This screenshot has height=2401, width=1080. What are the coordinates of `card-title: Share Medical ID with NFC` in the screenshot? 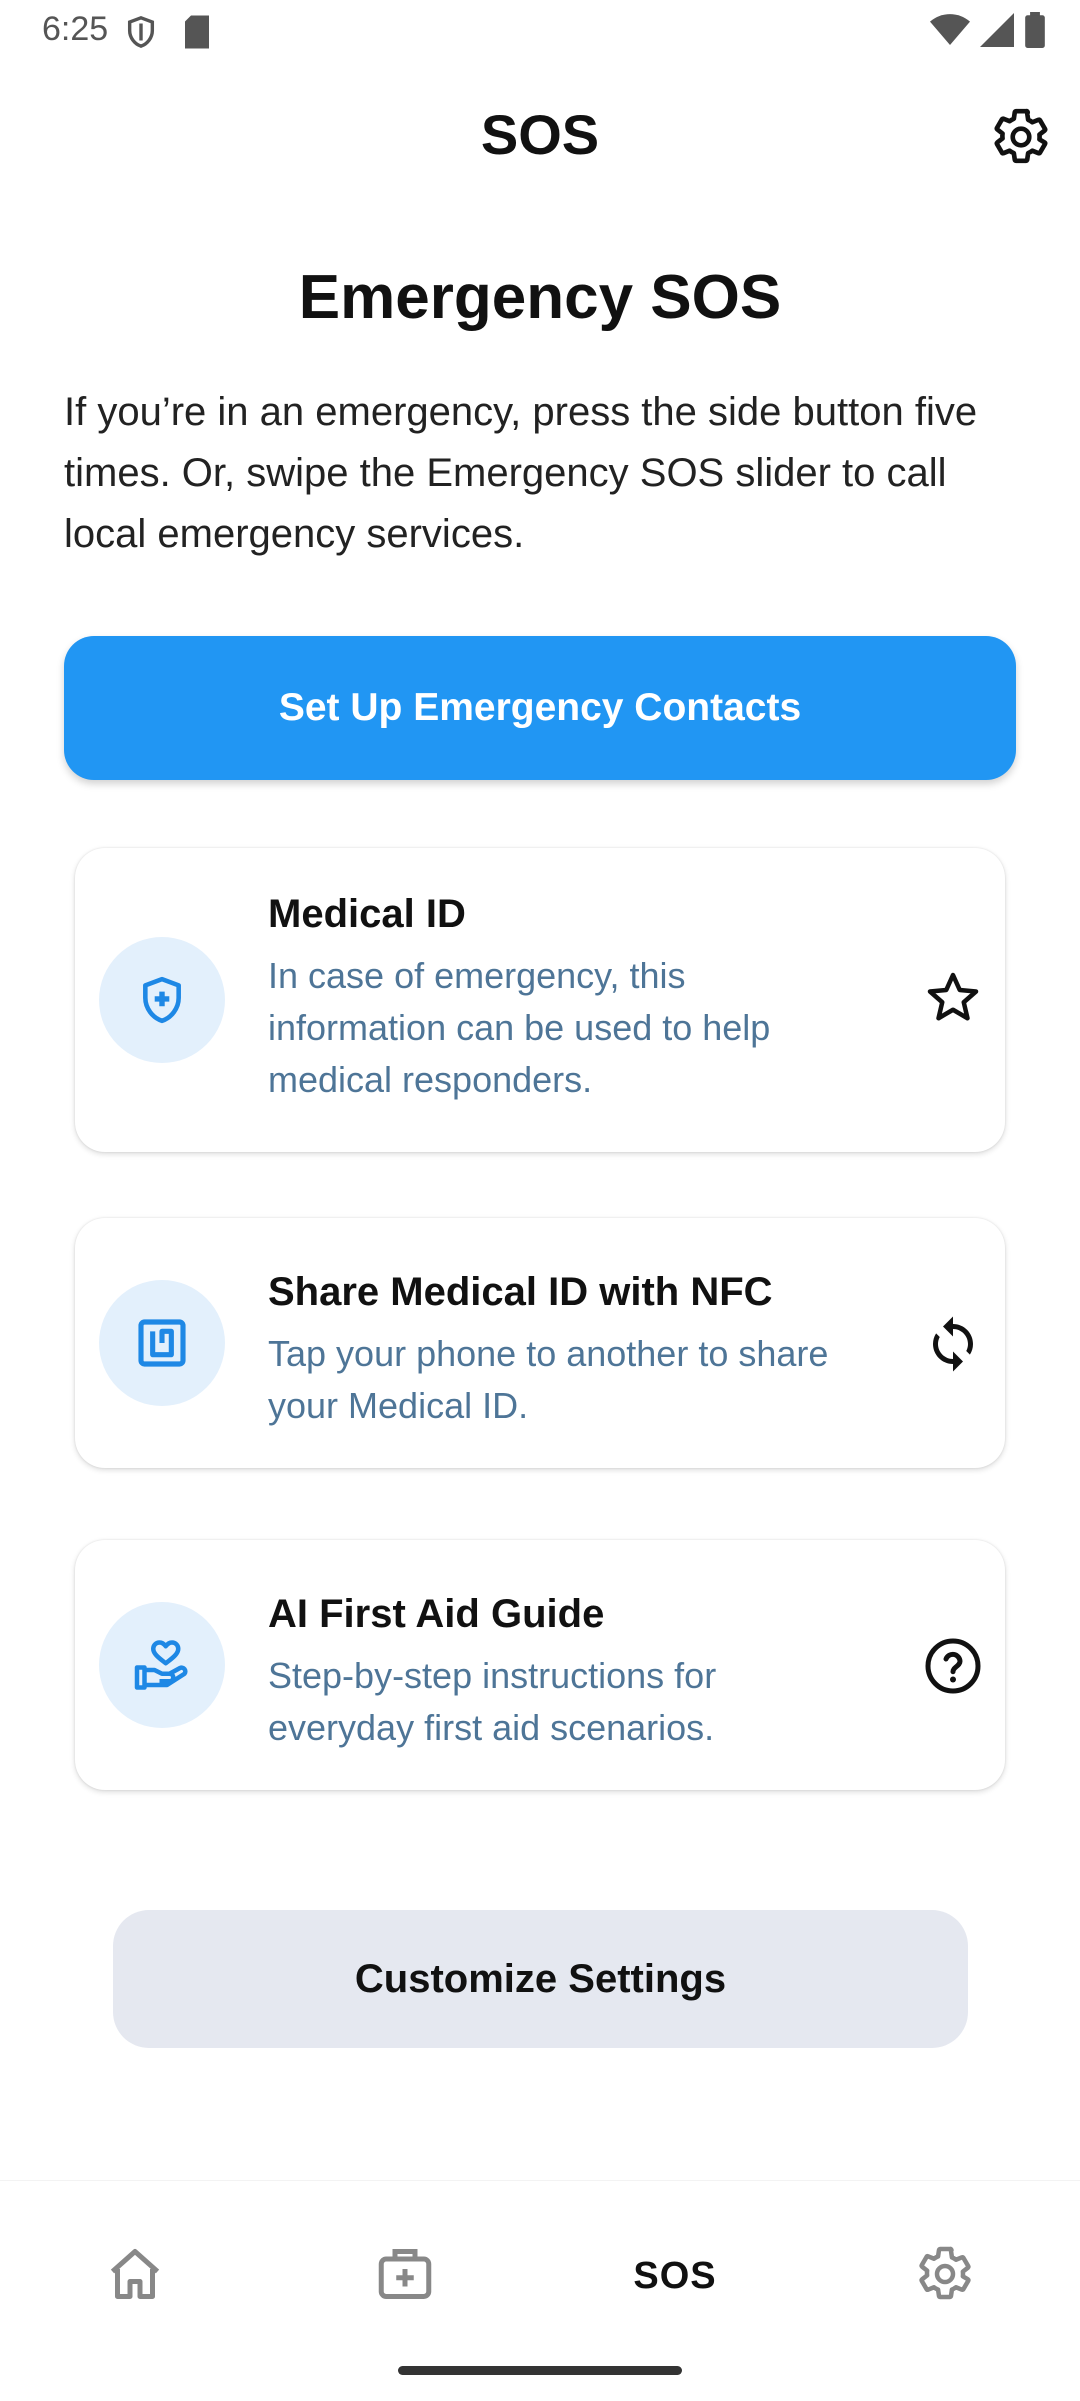 It's located at (520, 1292).